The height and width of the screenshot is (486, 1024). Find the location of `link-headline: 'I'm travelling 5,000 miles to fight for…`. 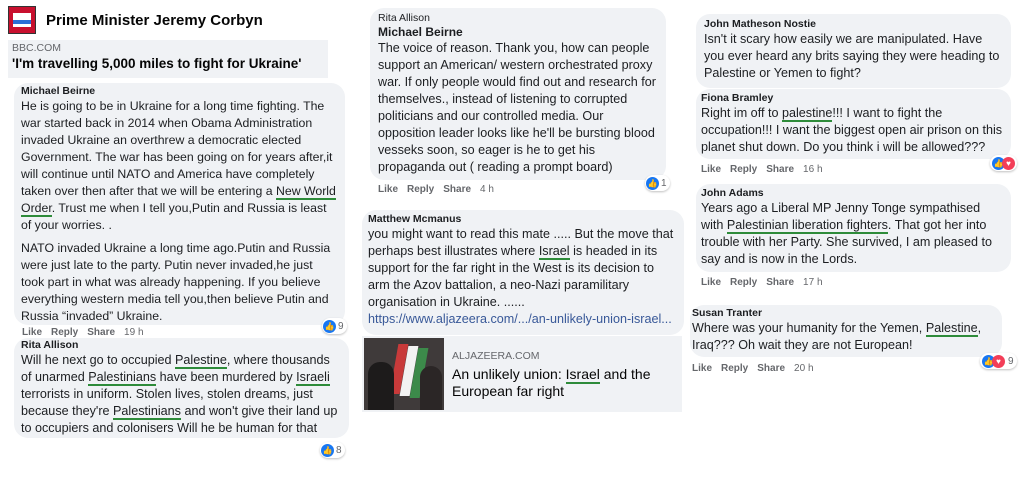

link-headline: 'I'm travelling 5,000 miles to fight for… is located at coordinates (157, 63).